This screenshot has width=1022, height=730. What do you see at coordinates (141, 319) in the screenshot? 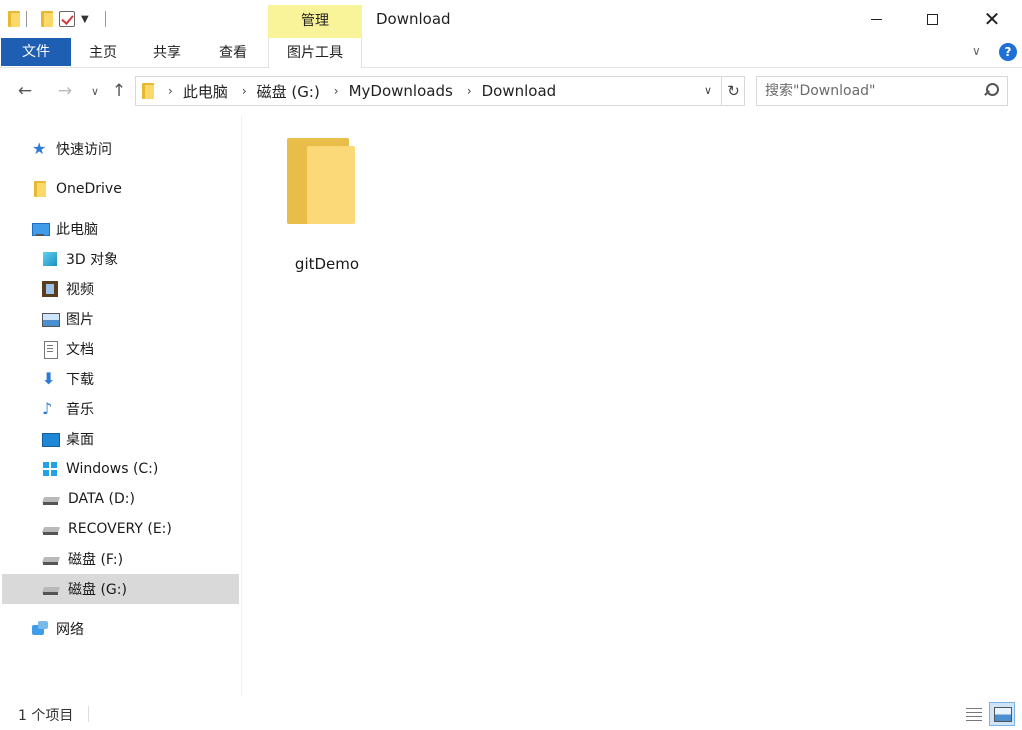
I see `sidebar-item-pictures: 图片` at bounding box center [141, 319].